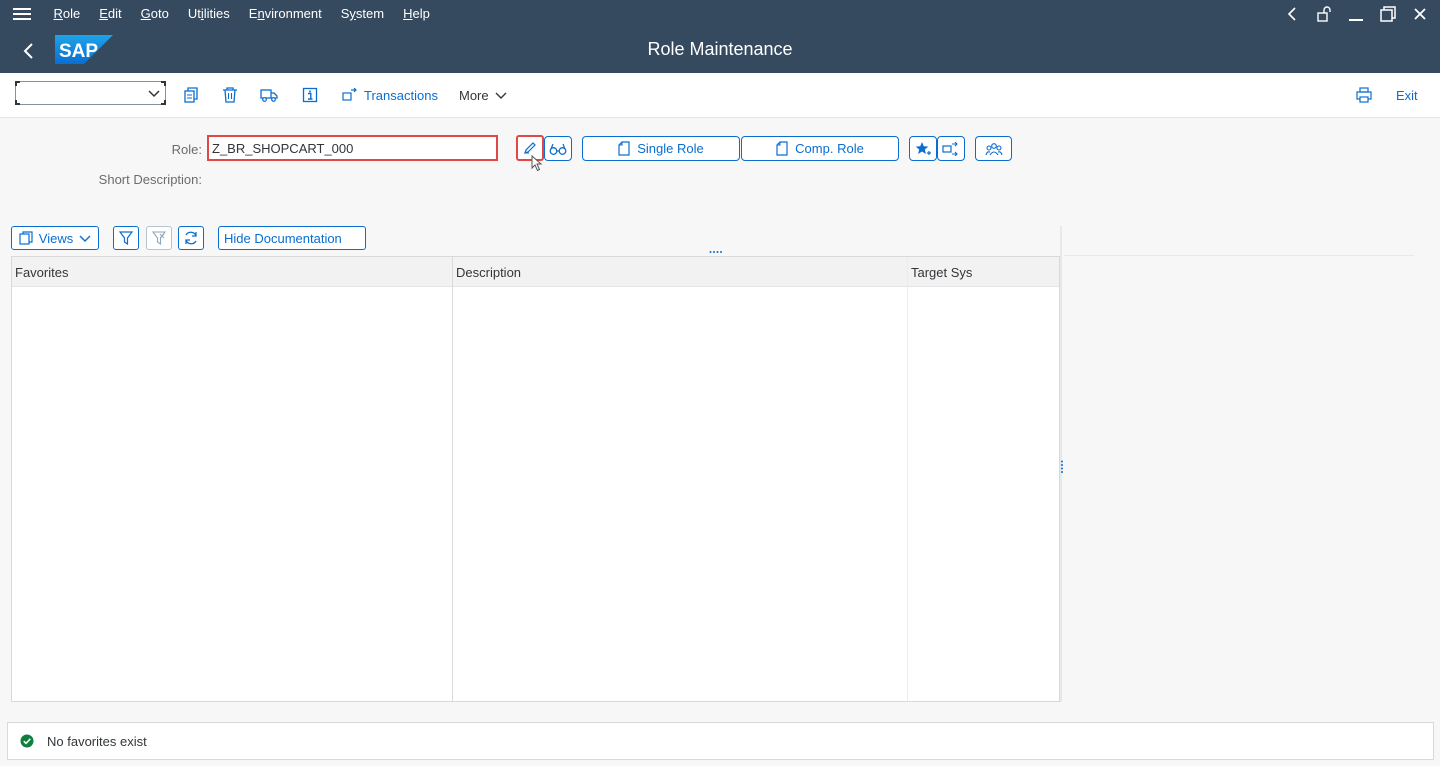 The height and width of the screenshot is (766, 1440). I want to click on comp-role-button: Comp. Role, so click(820, 148).